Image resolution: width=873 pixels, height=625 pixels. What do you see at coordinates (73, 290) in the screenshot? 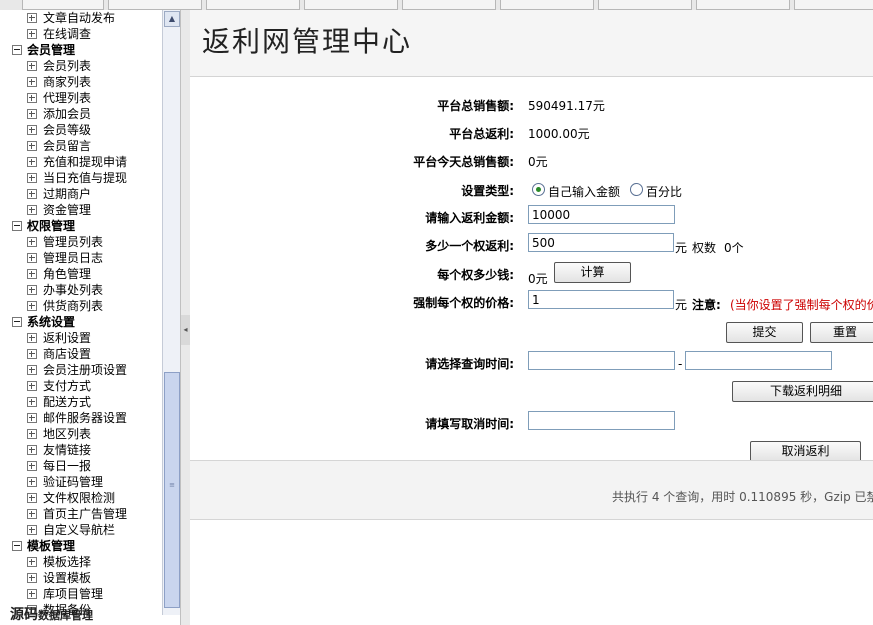
I see `menu-label: 办事处列表` at bounding box center [73, 290].